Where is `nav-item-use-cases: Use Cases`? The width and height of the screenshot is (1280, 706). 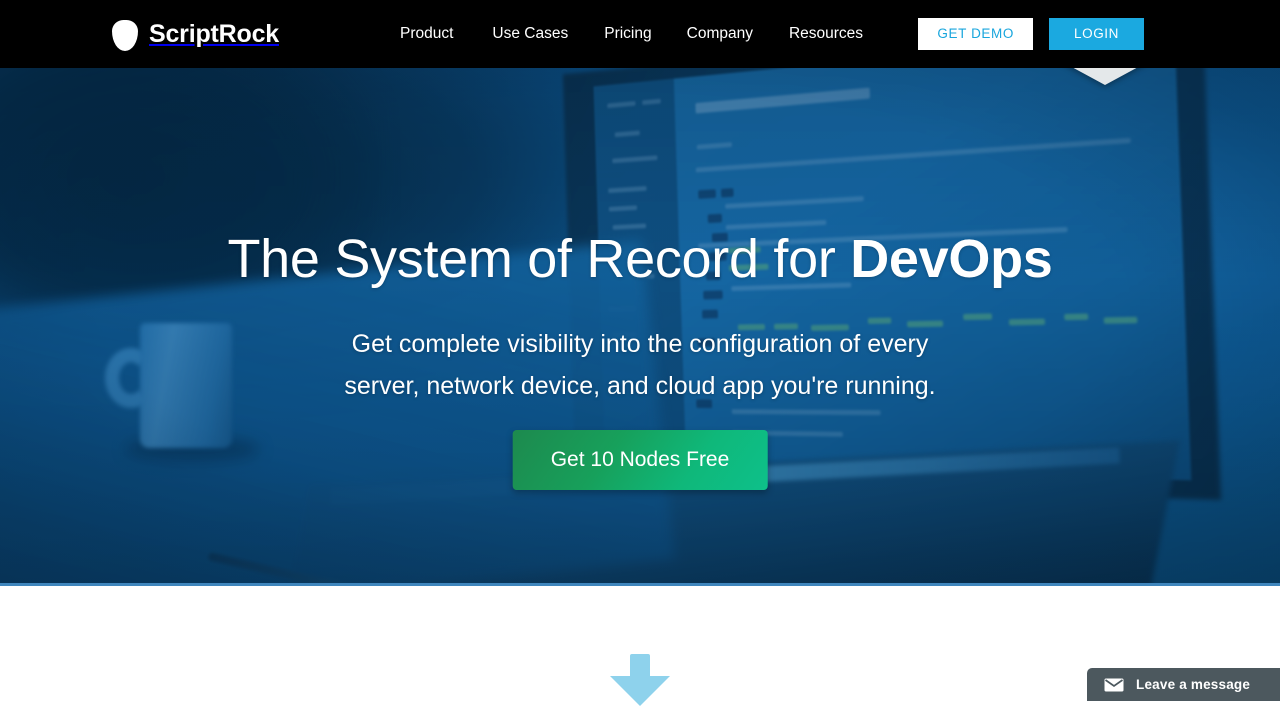
nav-item-use-cases: Use Cases is located at coordinates (548, 34).